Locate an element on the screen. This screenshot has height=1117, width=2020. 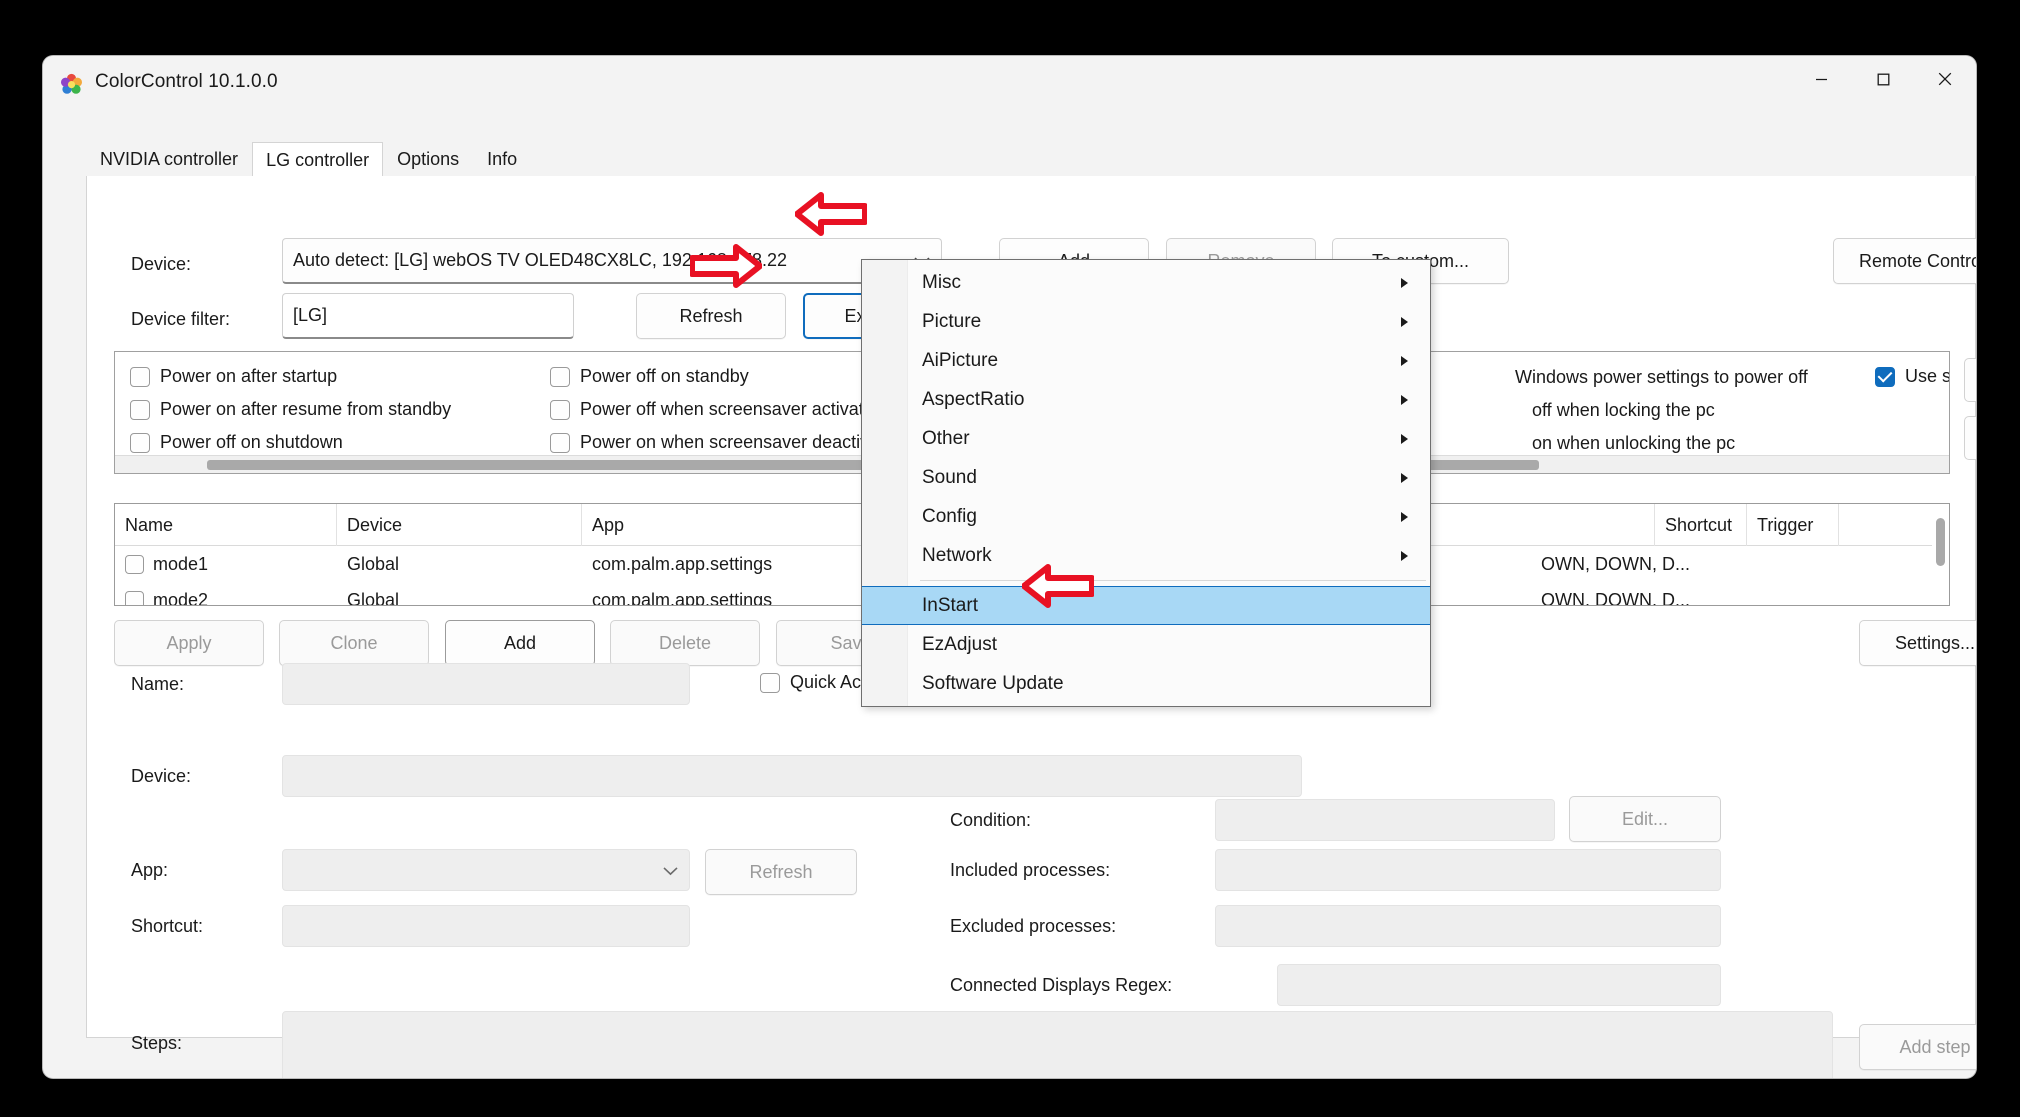
menu-item-label: Picture is located at coordinates (952, 321).